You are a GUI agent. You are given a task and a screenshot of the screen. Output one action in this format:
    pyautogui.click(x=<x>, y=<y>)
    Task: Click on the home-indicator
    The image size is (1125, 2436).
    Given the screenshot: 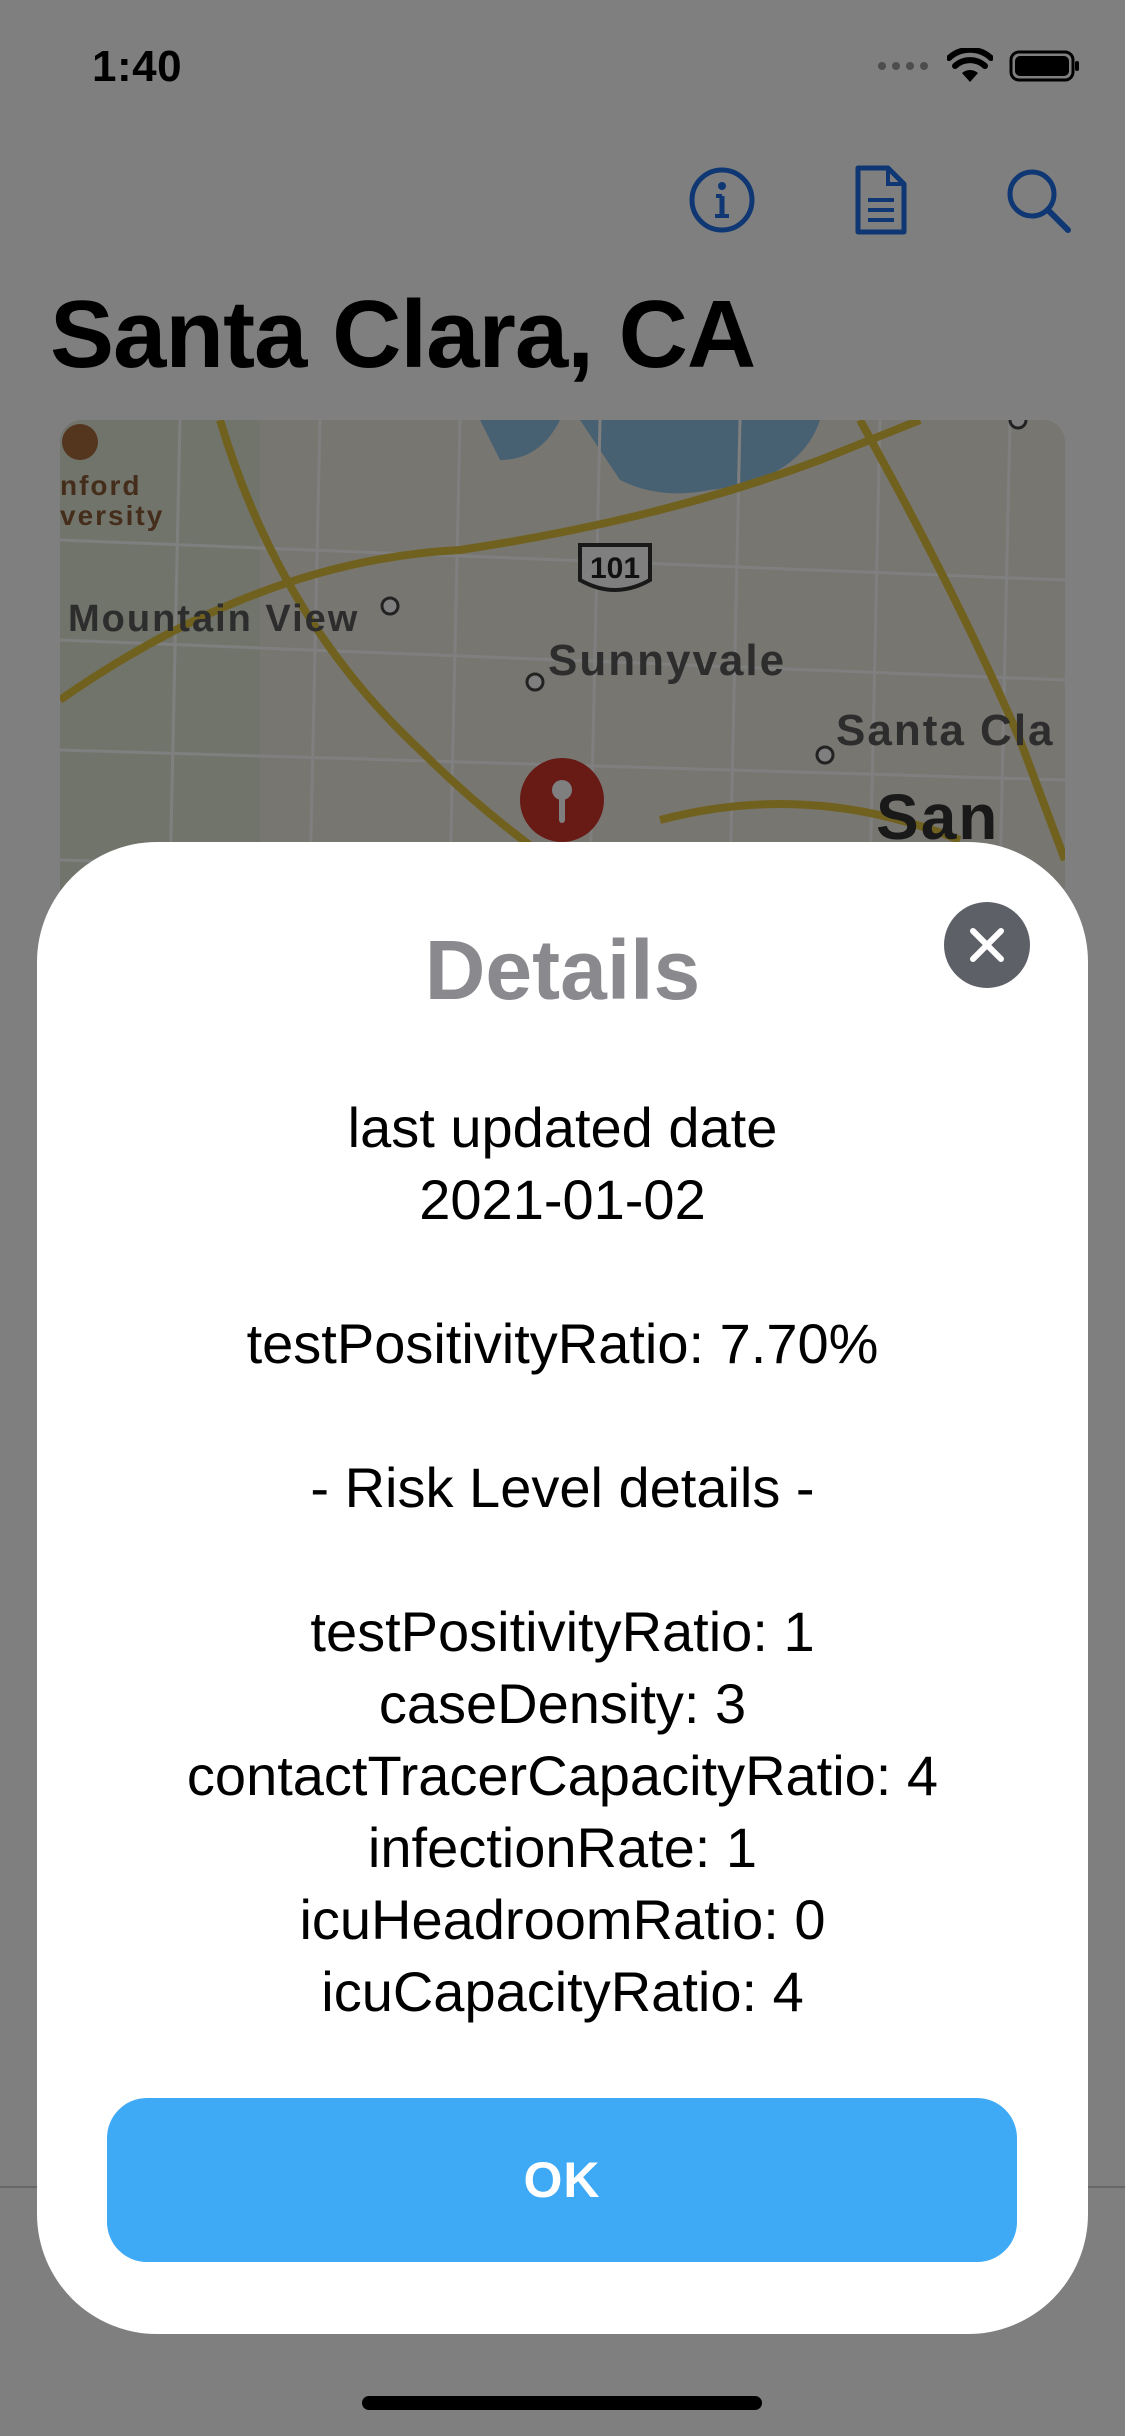 What is the action you would take?
    pyautogui.click(x=562, y=2403)
    